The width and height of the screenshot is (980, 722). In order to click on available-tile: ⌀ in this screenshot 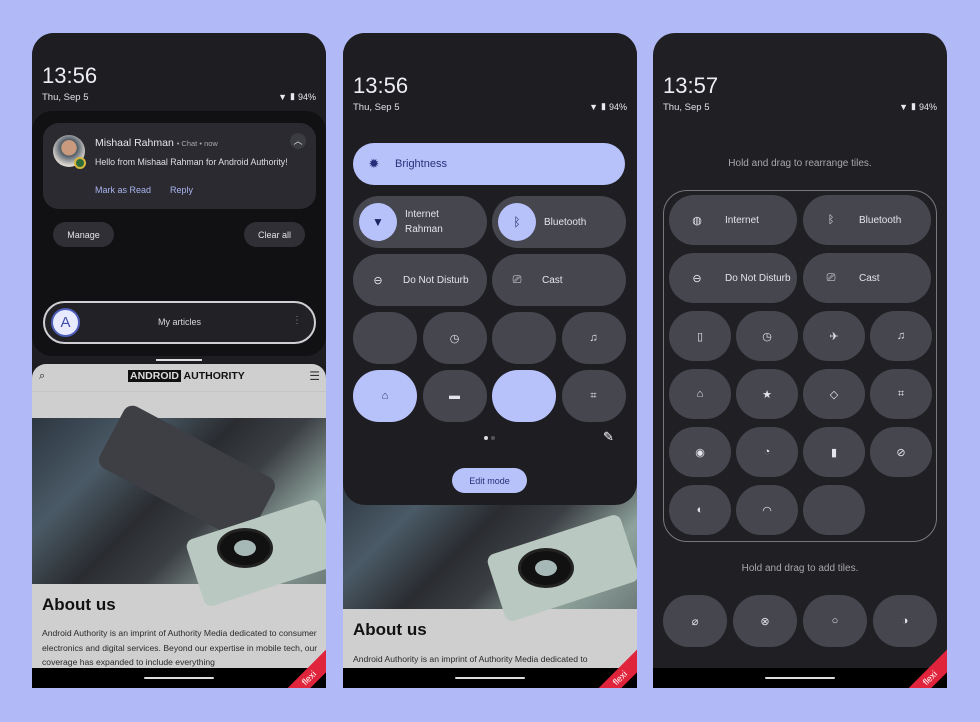, I will do `click(695, 621)`.